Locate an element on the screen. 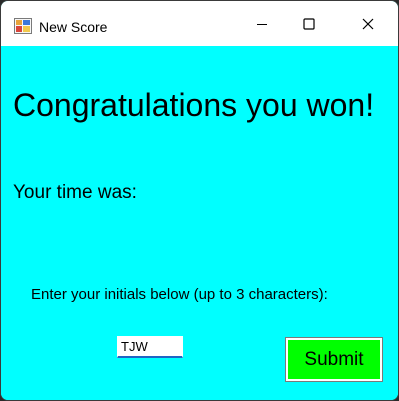 This screenshot has height=401, width=399. close-button is located at coordinates (368, 23).